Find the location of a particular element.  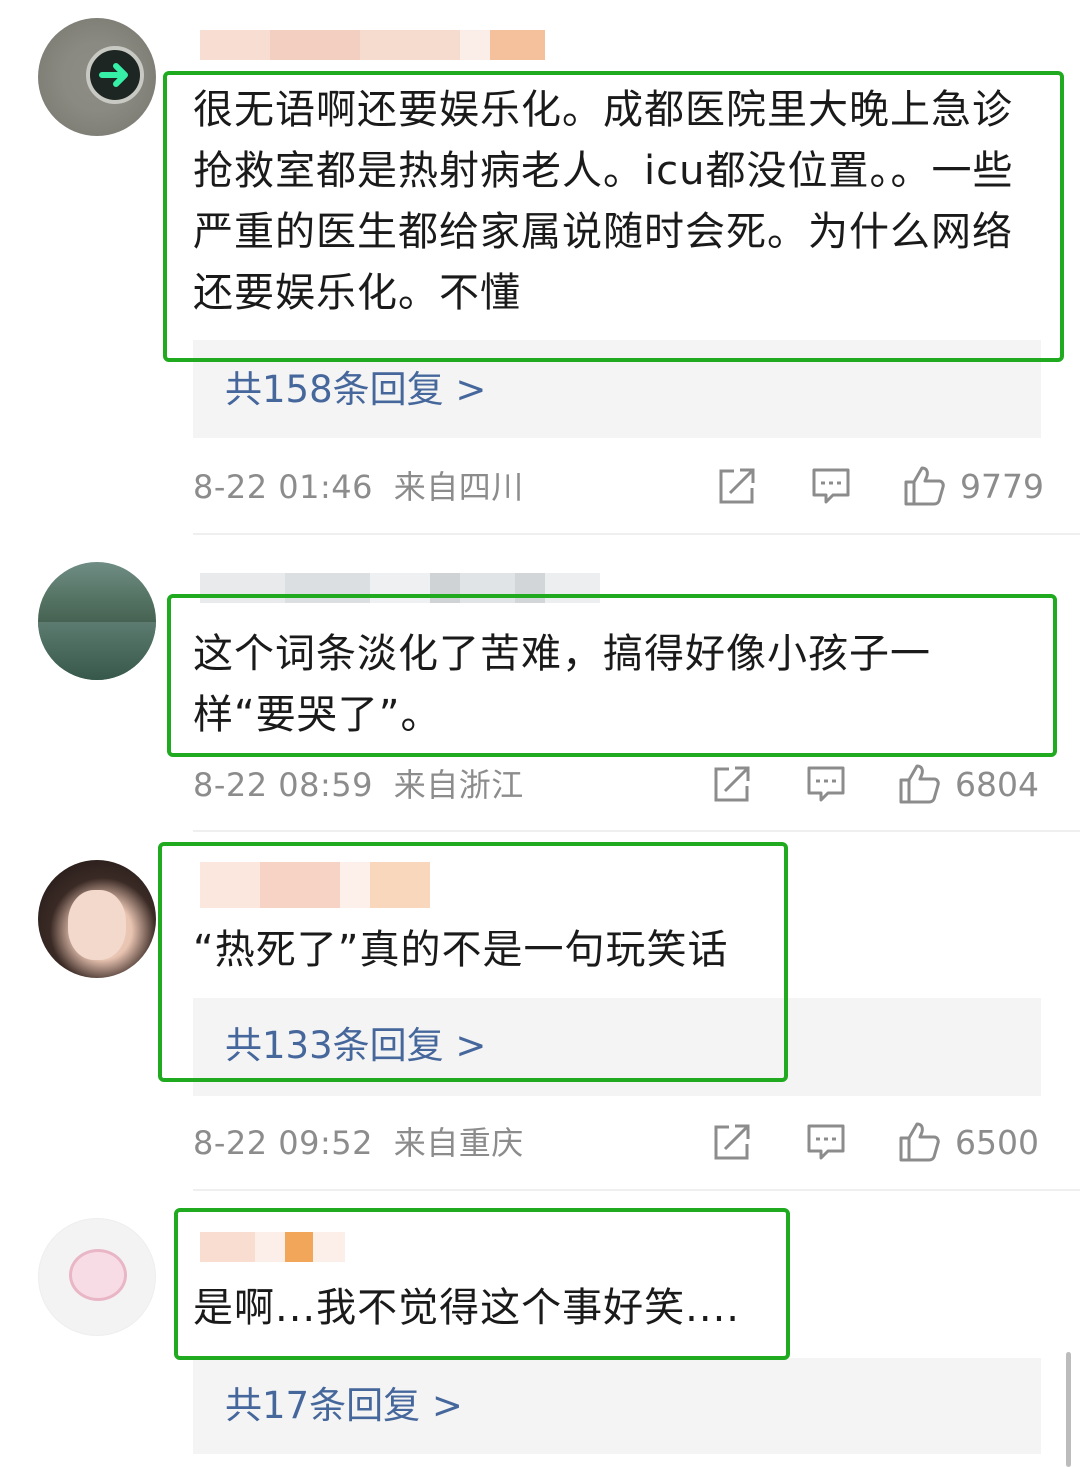

like-button: 9779 is located at coordinates (973, 486).